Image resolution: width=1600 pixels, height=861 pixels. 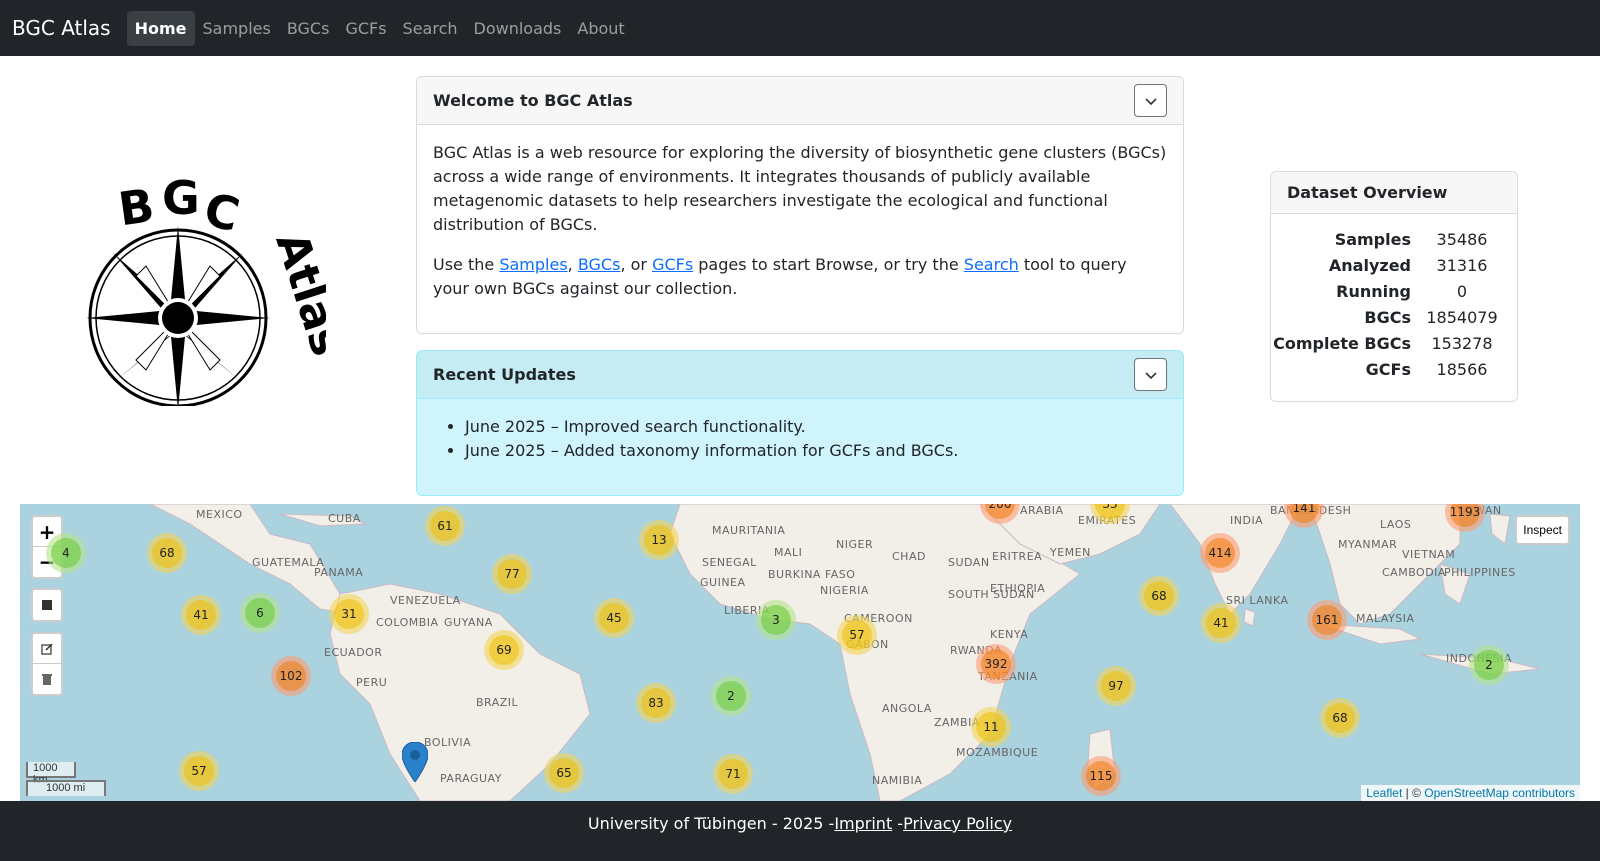 I want to click on map-cluster: 4, so click(x=66, y=553).